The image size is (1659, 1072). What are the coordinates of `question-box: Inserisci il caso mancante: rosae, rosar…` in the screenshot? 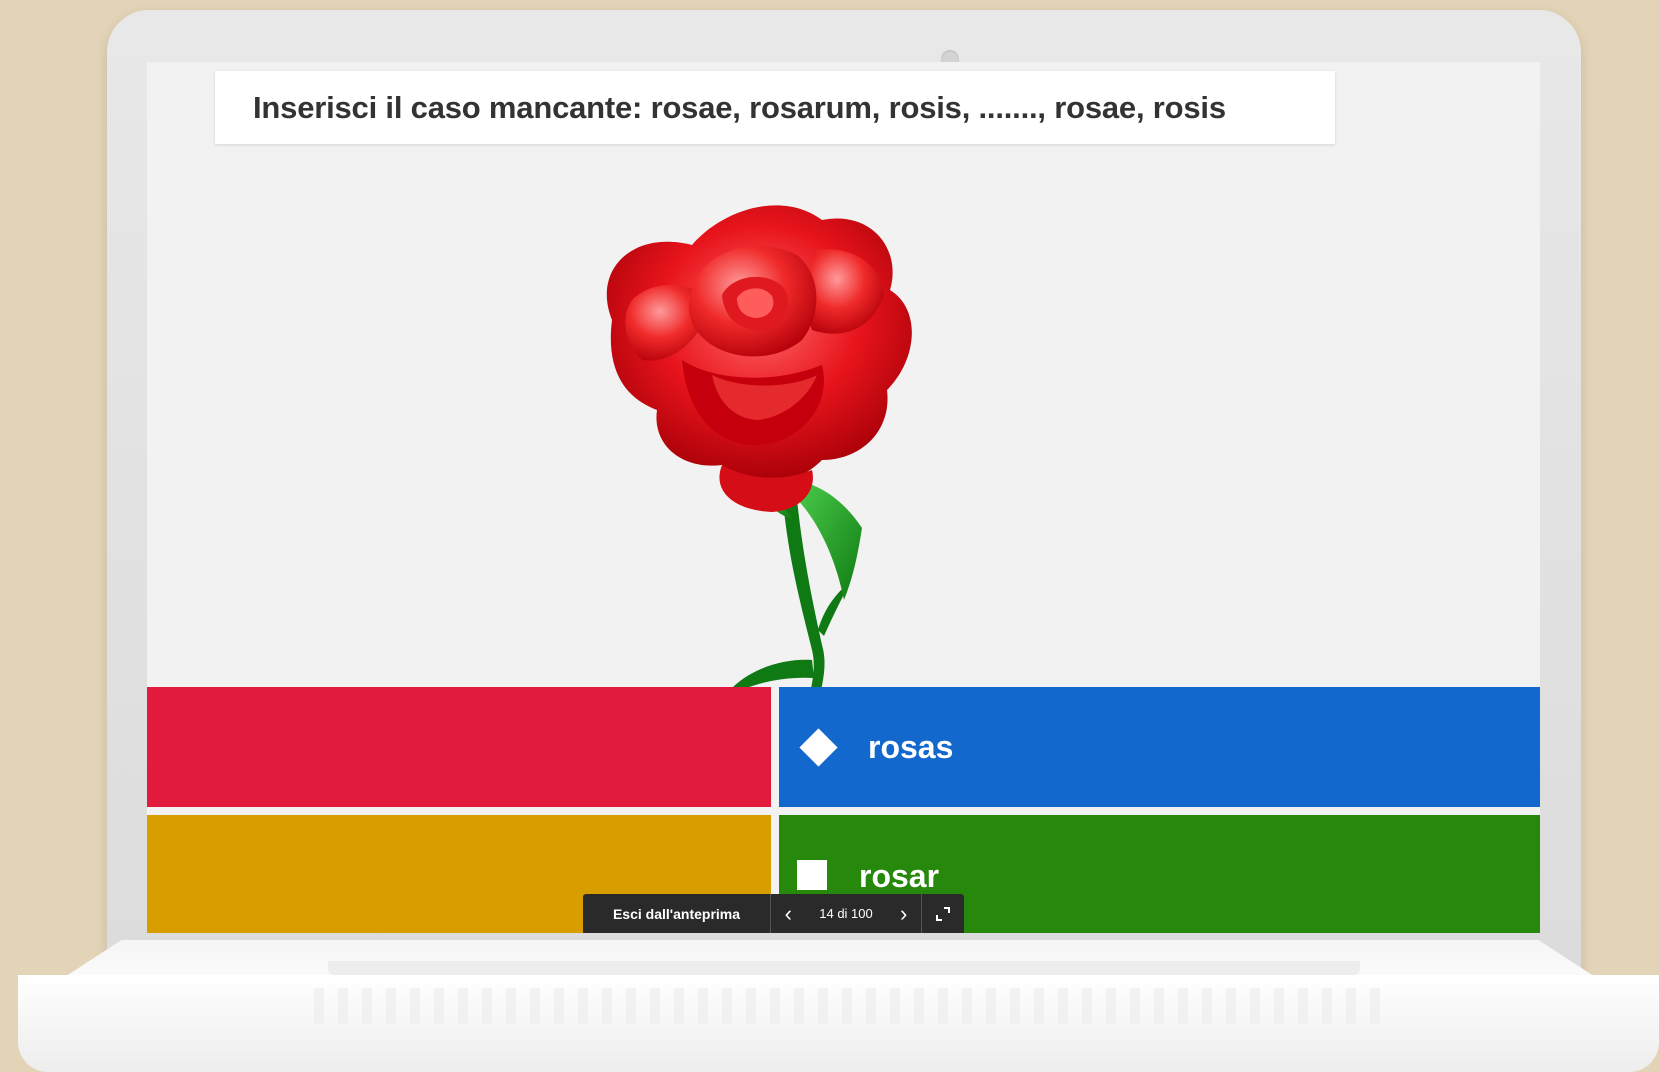 It's located at (775, 107).